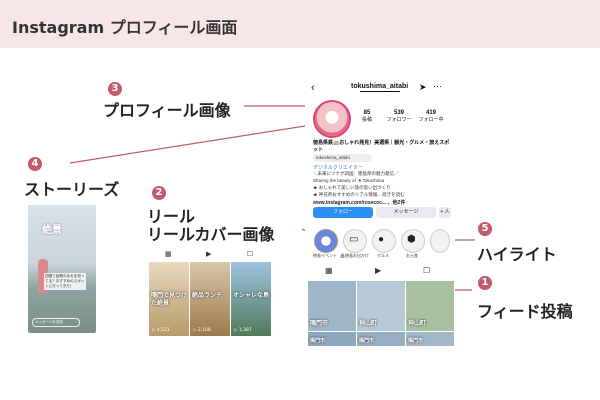 This screenshot has width=600, height=400. Describe the element at coordinates (72, 189) in the screenshot. I see `label-stories: ストーリーズ` at that location.